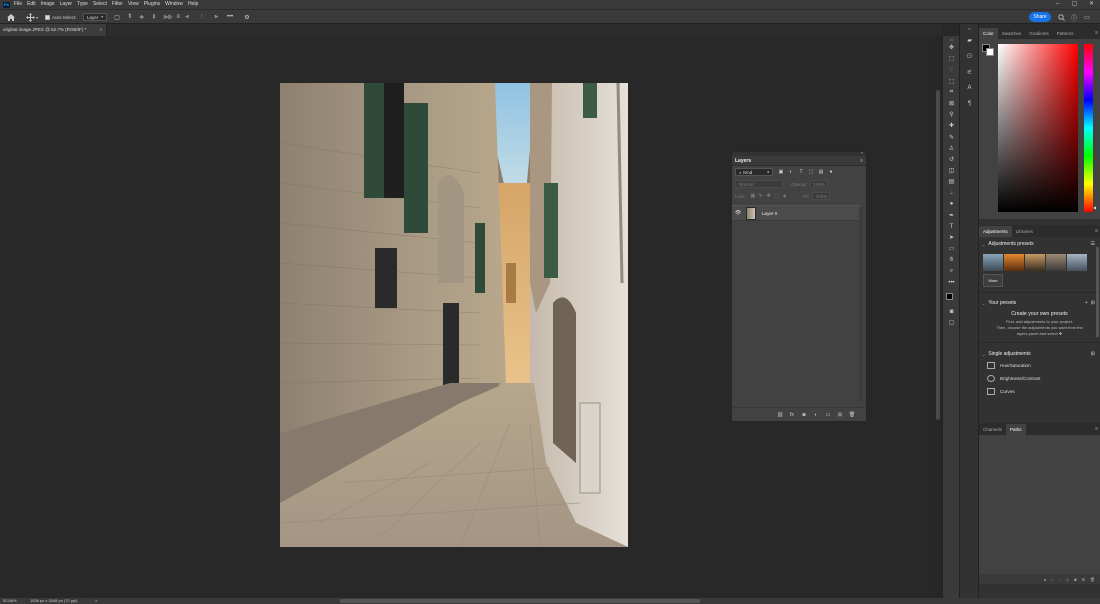 This screenshot has height=604, width=1100. What do you see at coordinates (1039, 365) in the screenshot?
I see `adjustment-item-hue-saturation: Hue/Saturation` at bounding box center [1039, 365].